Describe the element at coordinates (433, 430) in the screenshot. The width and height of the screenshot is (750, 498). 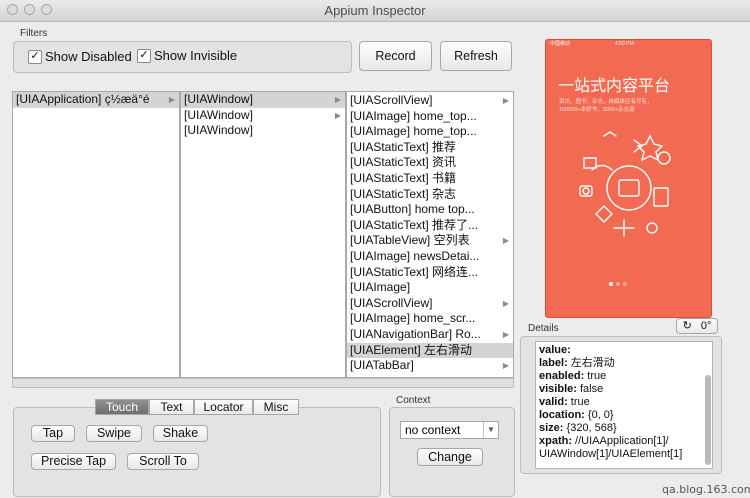
I see `context-select-value: no context` at that location.